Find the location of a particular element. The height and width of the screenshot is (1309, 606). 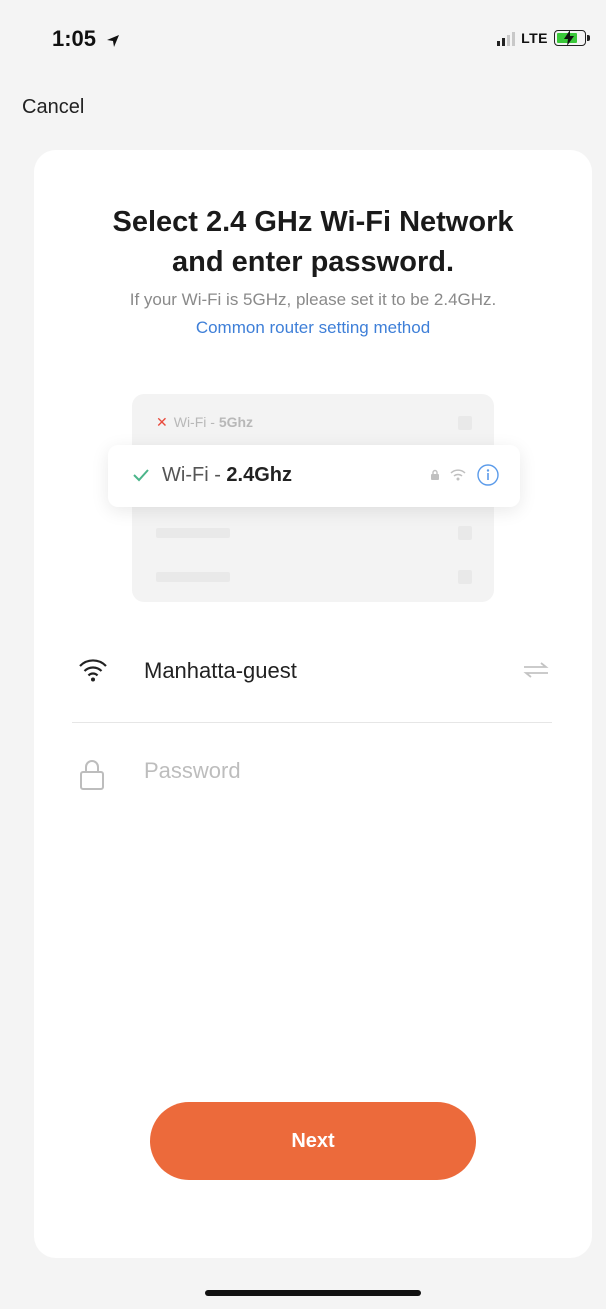

next-button: Next is located at coordinates (313, 1141).